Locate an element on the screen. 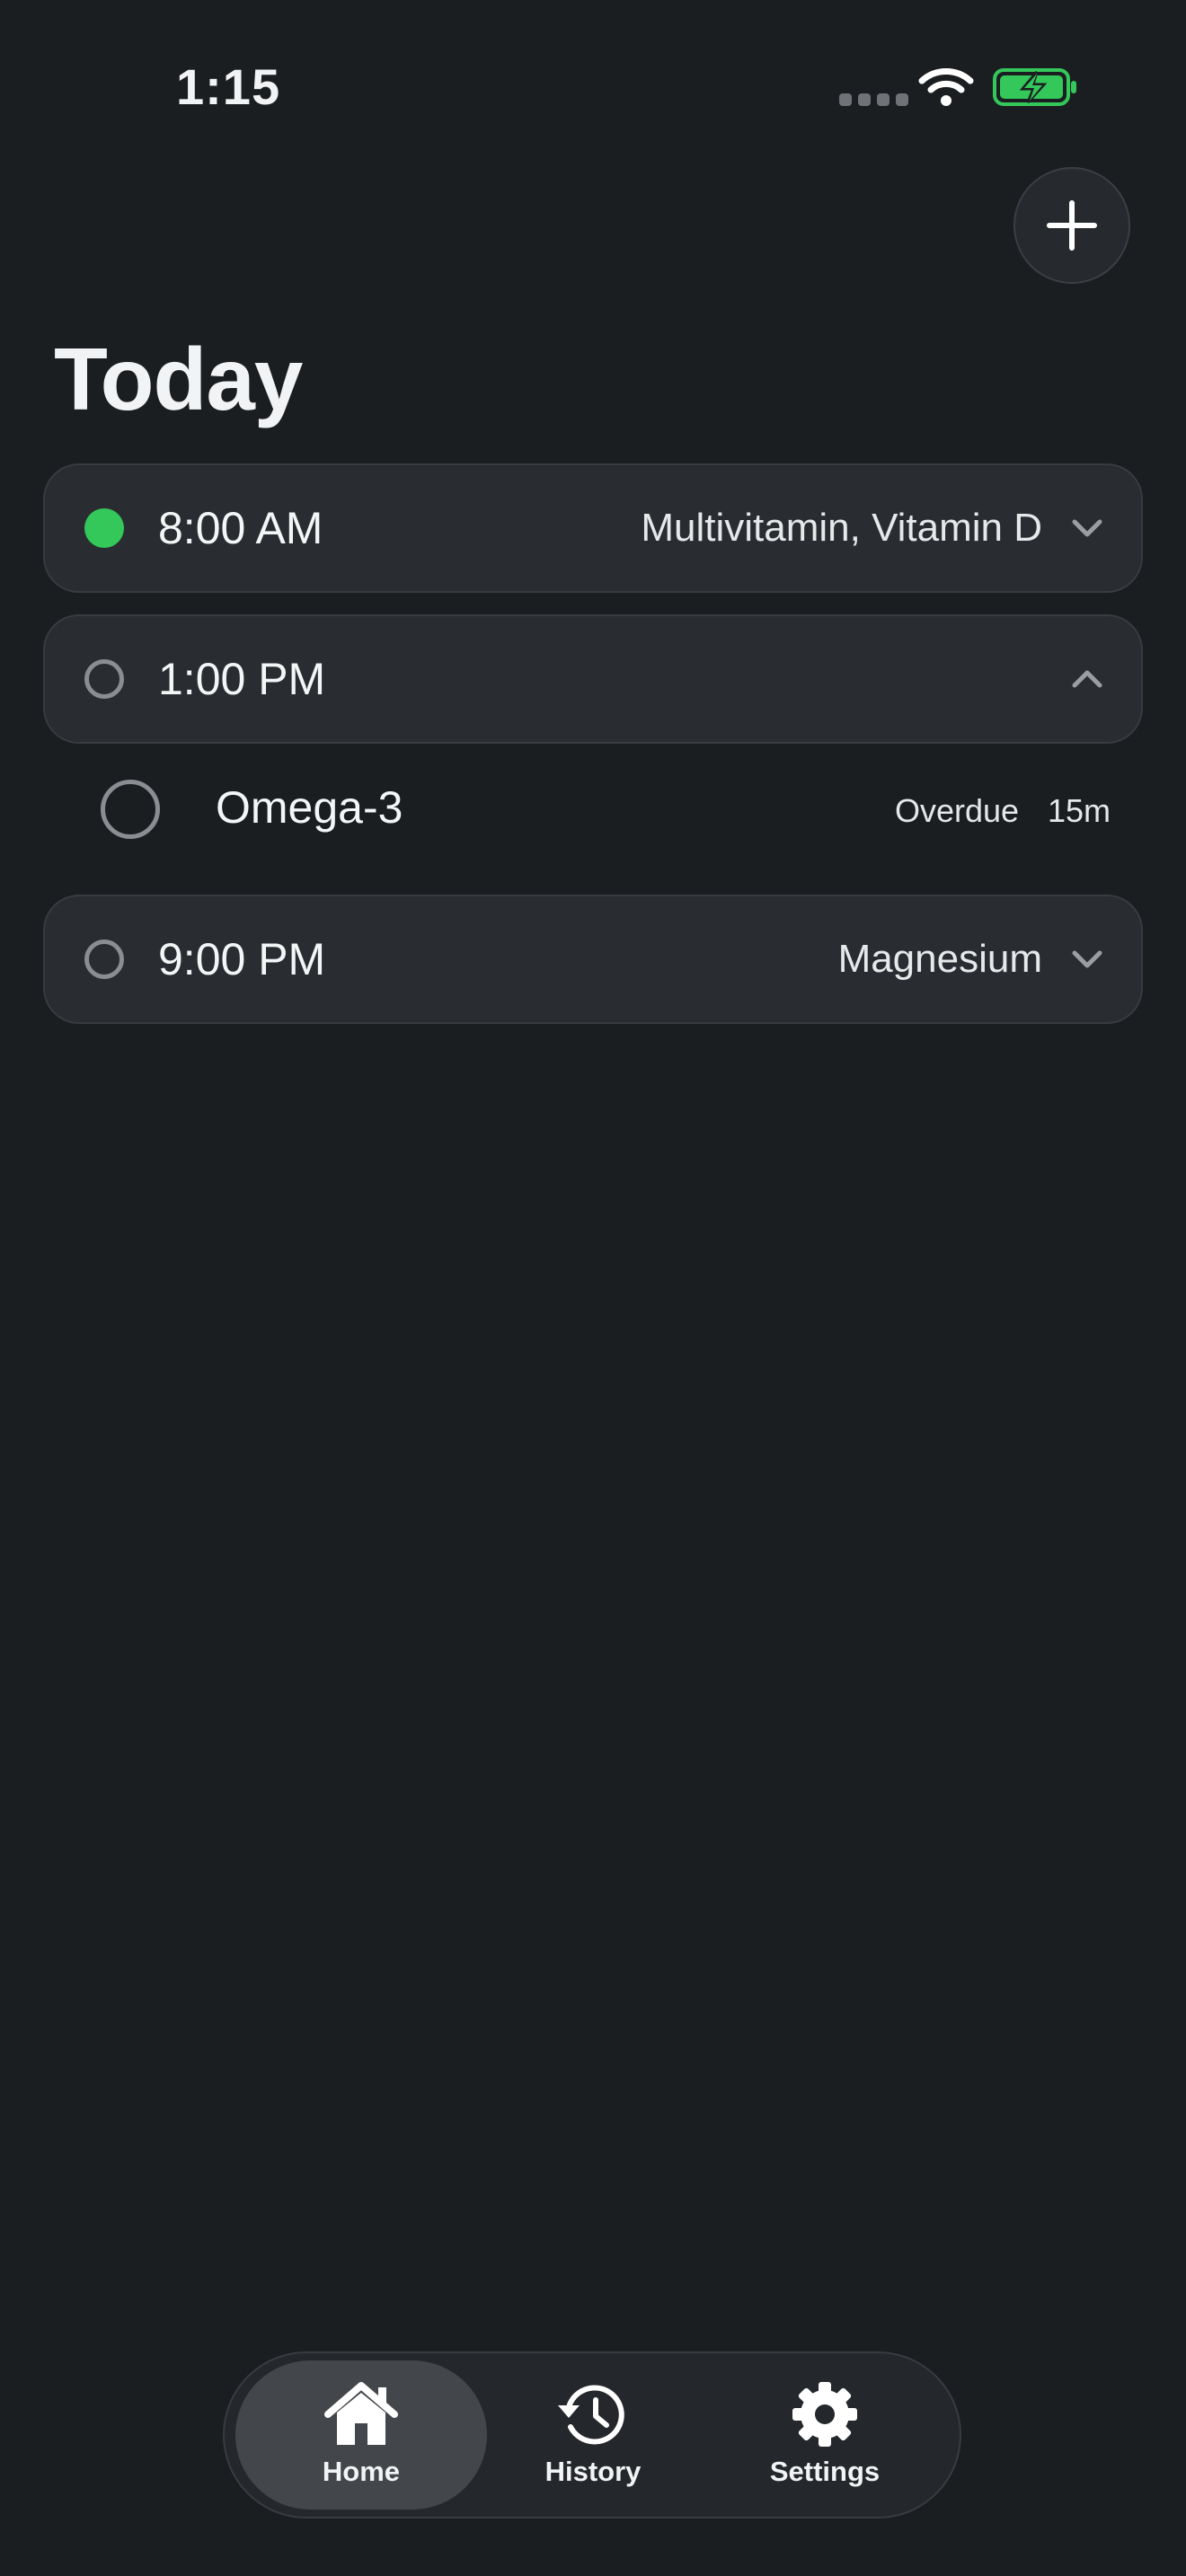  taken-status-indicator is located at coordinates (104, 528).